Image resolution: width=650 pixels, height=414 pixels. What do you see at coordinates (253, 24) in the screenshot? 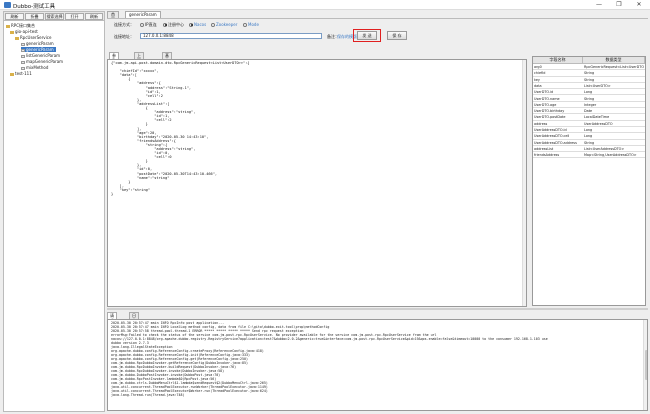
I see `radio-mode-label: Mode` at bounding box center [253, 24].